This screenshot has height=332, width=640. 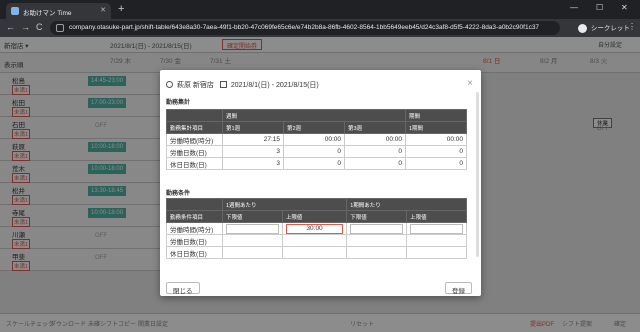 I want to click on user-icon, so click(x=169, y=84).